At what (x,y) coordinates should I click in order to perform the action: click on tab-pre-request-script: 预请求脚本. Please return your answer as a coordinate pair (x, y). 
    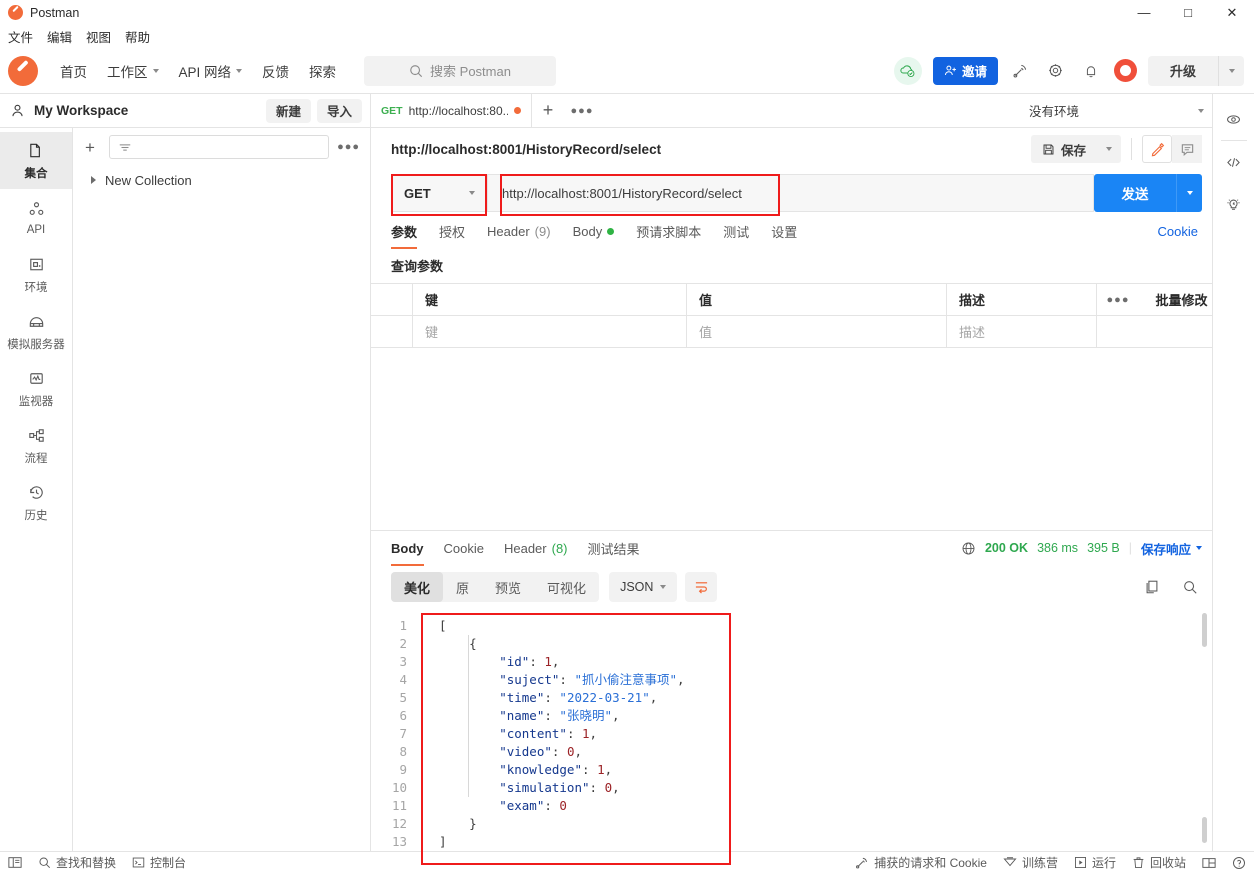
    Looking at the image, I should click on (668, 231).